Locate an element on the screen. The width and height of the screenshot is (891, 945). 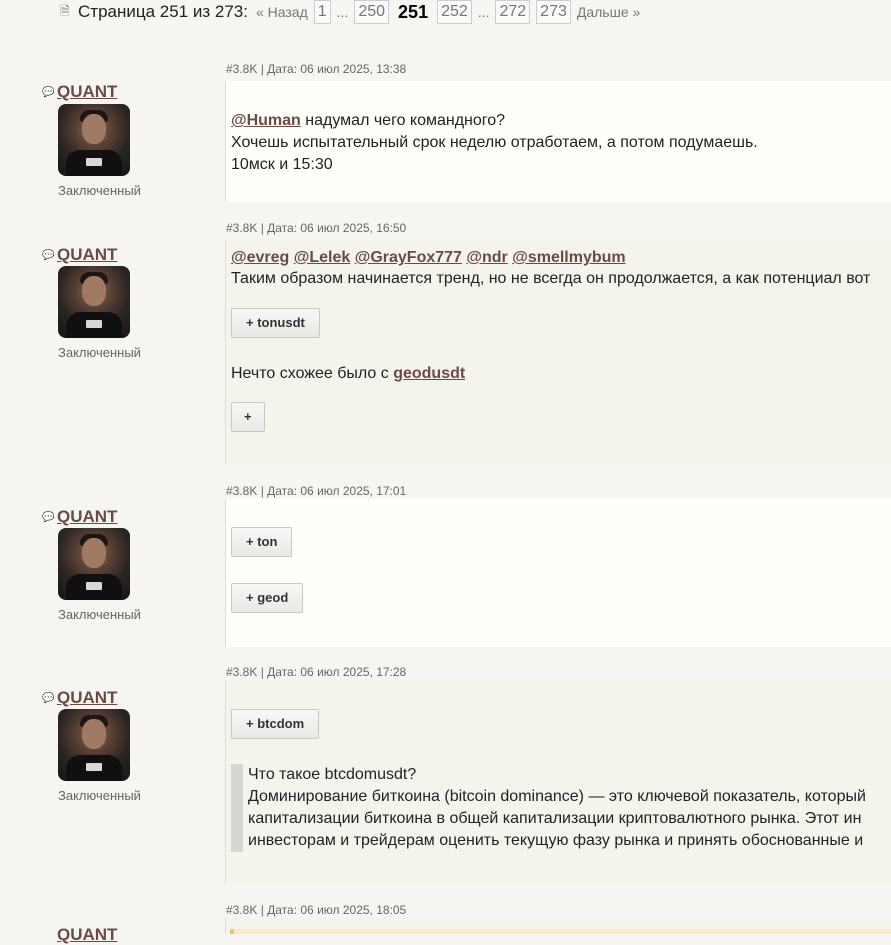
post-meta: #3.8K | Дата: 06 июл 2025, 16:50 is located at coordinates (316, 228).